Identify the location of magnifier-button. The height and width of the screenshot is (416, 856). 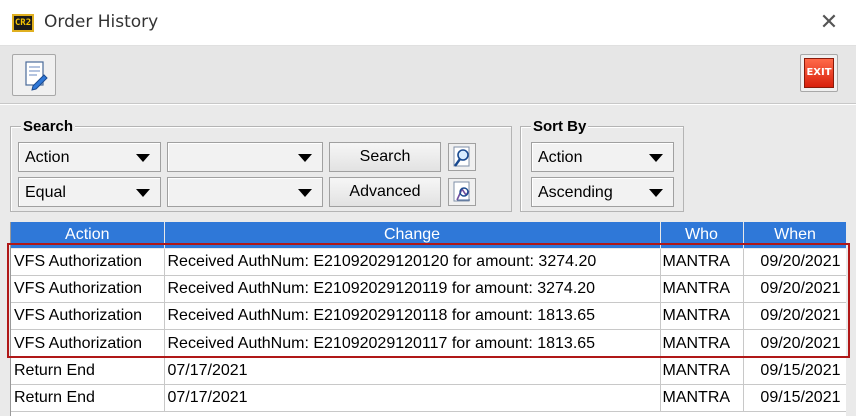
(462, 157).